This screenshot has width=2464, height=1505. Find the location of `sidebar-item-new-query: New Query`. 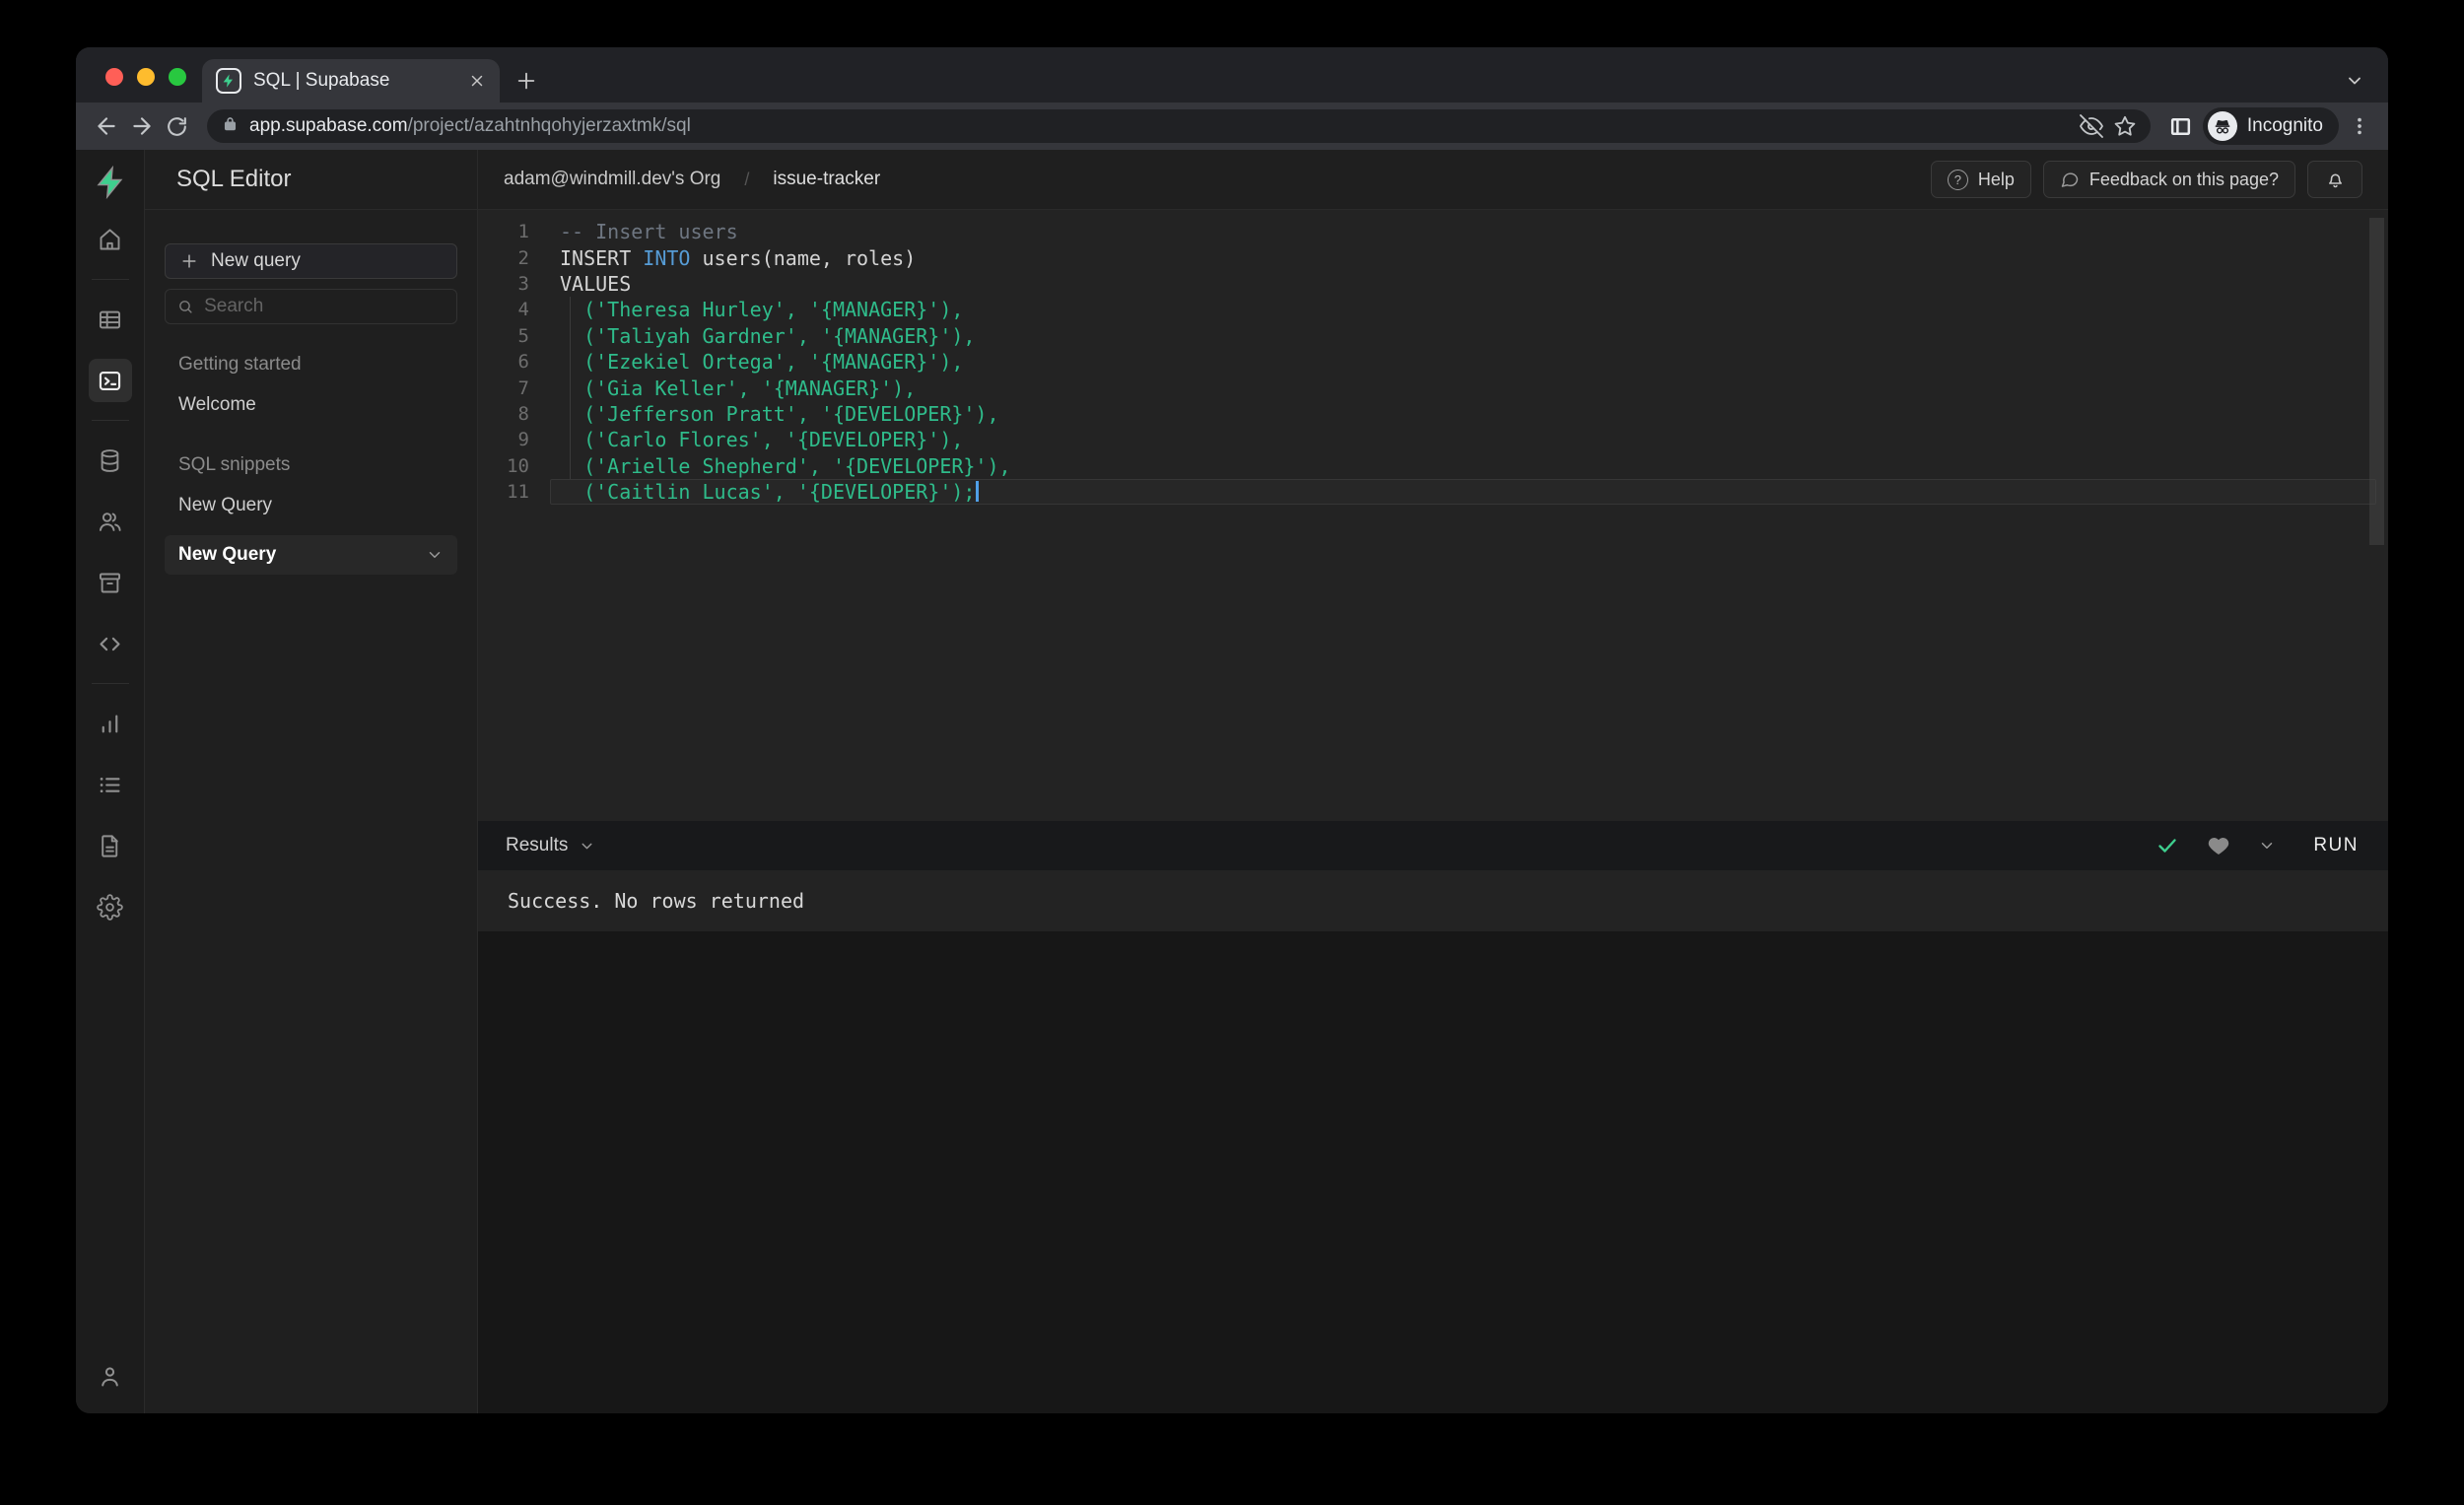

sidebar-item-new-query: New Query is located at coordinates (311, 505).